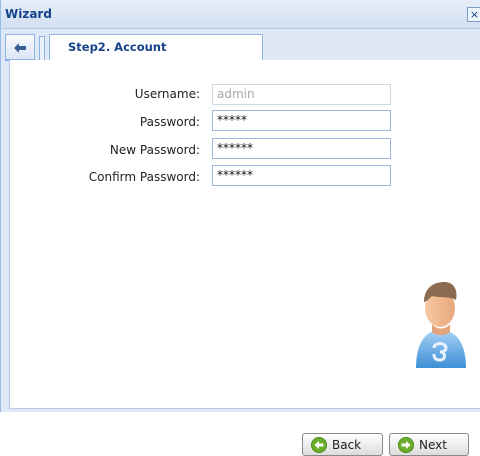 The width and height of the screenshot is (480, 456). Describe the element at coordinates (156, 47) in the screenshot. I see `tab-step2-account: Step2. Account` at that location.